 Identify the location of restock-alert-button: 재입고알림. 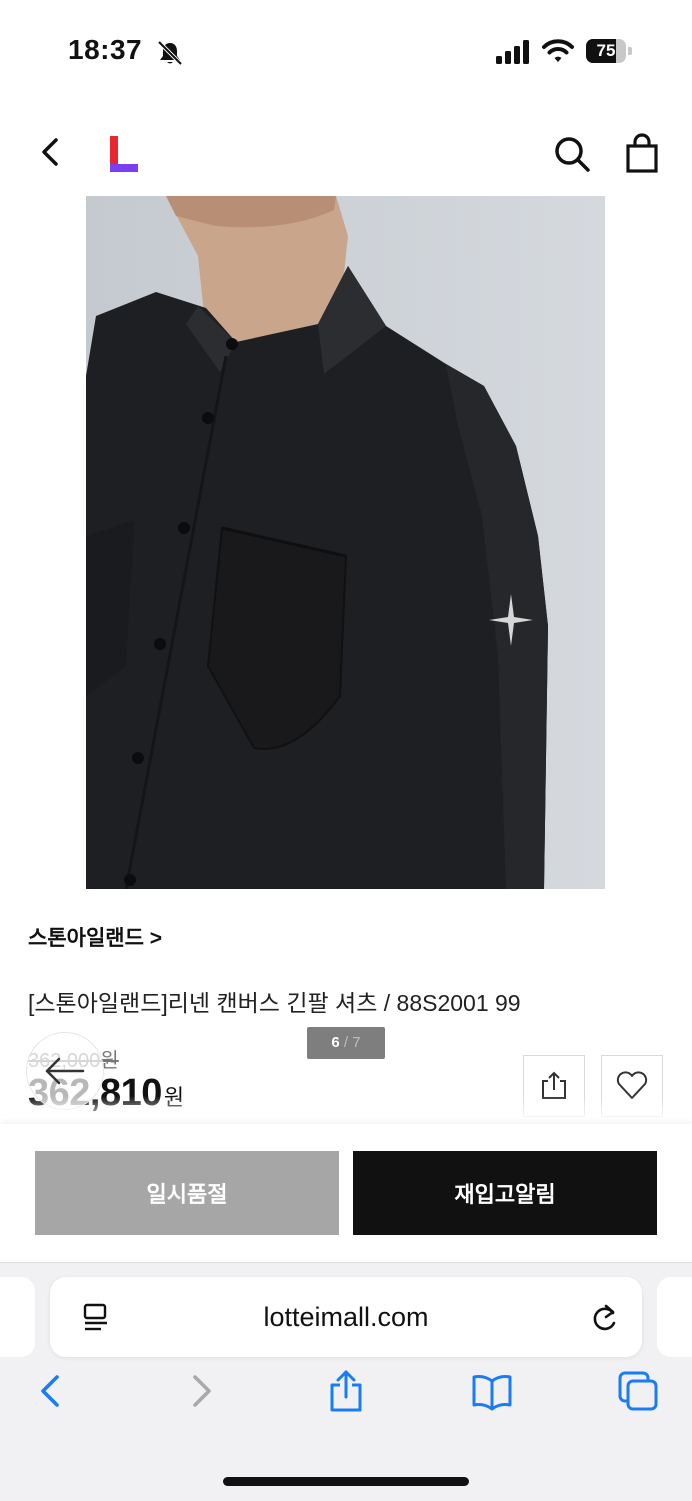
(505, 1193).